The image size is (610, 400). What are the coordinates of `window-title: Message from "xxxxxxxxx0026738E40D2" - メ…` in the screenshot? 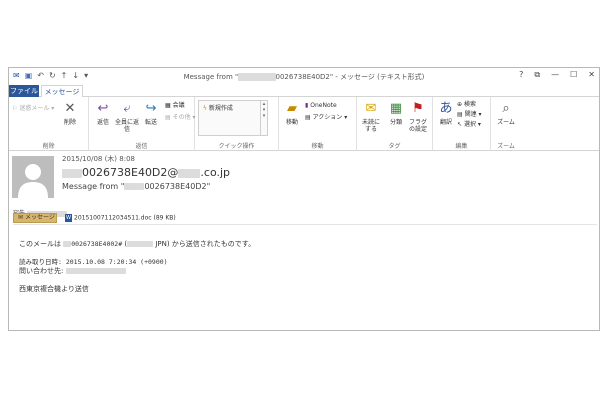 It's located at (304, 77).